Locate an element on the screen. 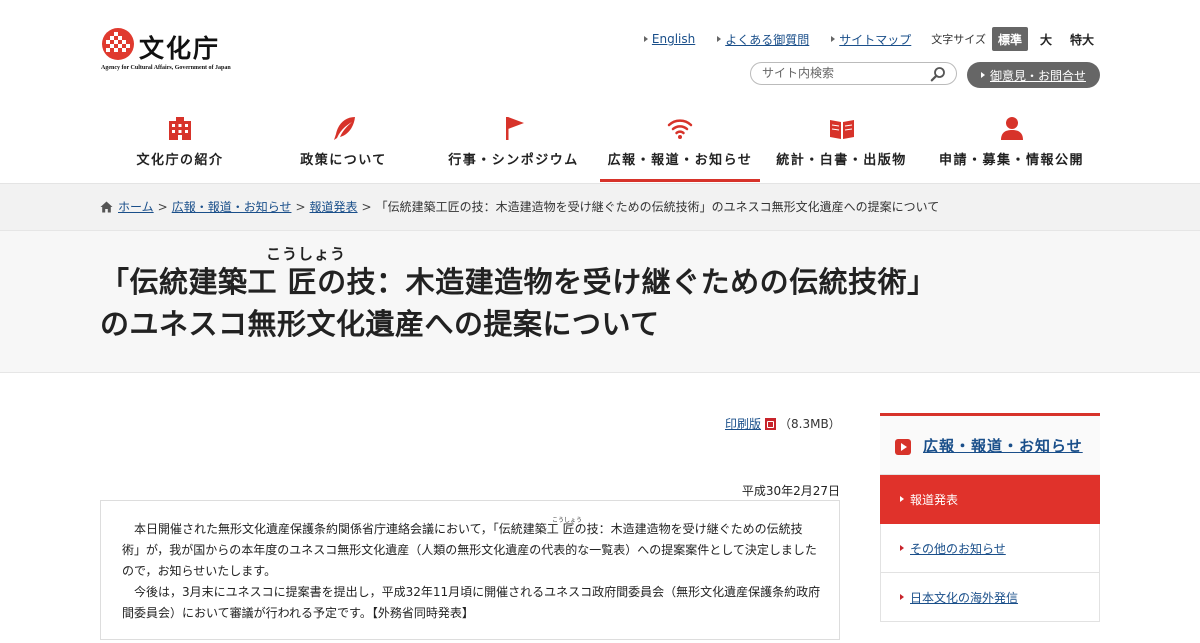 The width and height of the screenshot is (1200, 643). gnav-item-label: 文化庁の紹介 is located at coordinates (180, 160).